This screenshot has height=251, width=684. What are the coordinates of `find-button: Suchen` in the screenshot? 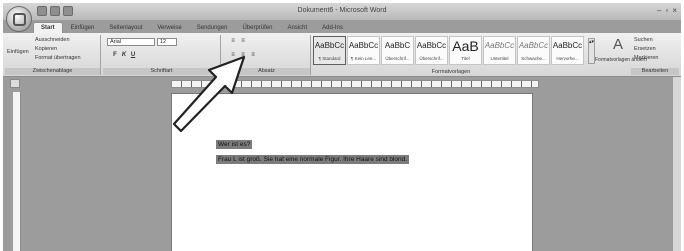 It's located at (643, 40).